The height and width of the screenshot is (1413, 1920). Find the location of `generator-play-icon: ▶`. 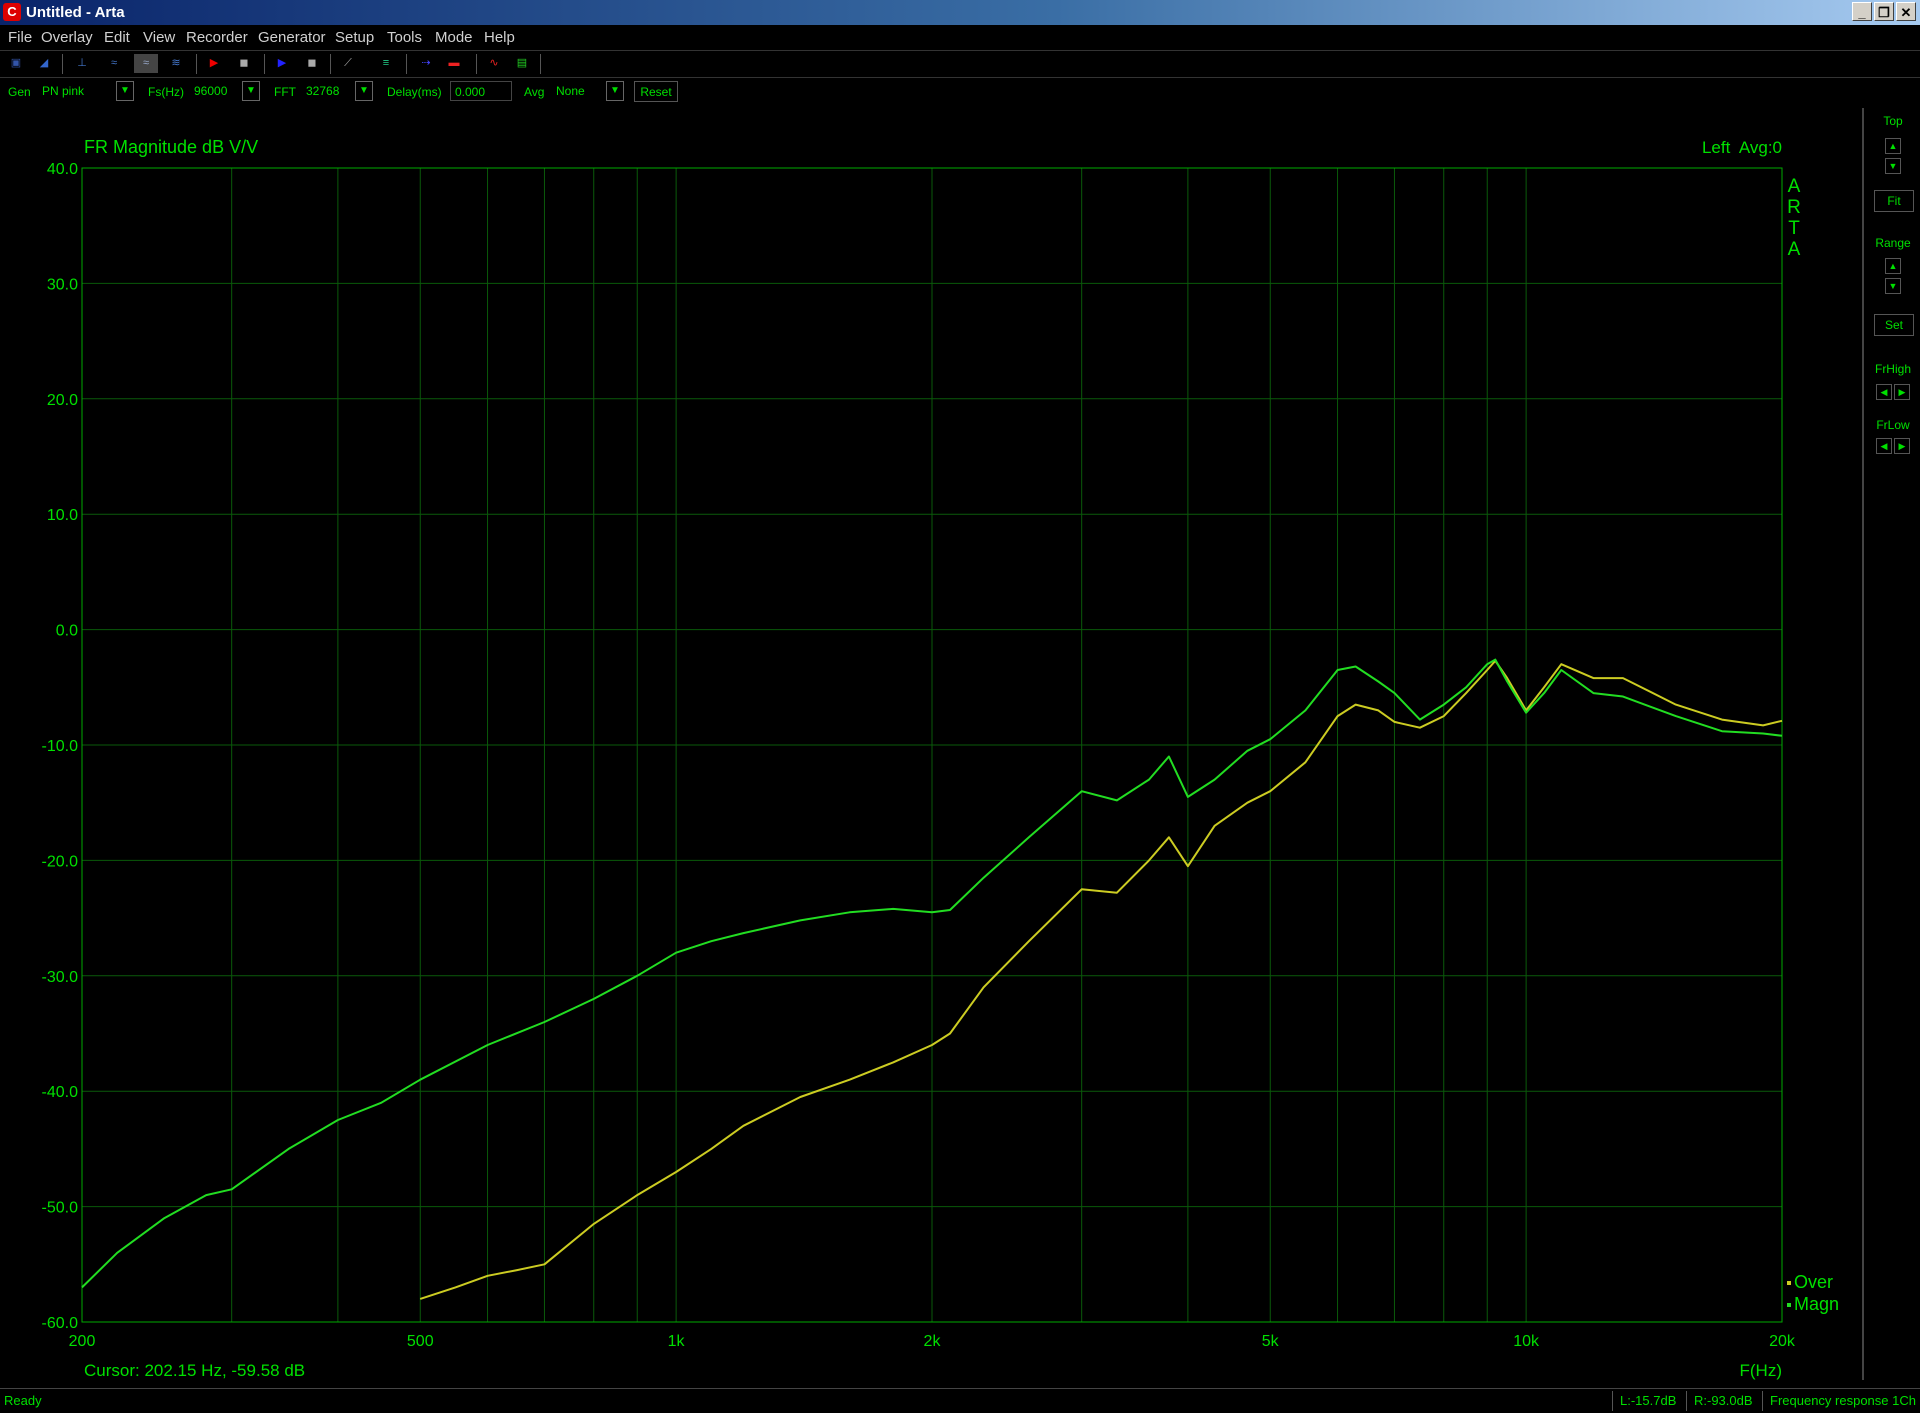

generator-play-icon: ▶ is located at coordinates (282, 63).